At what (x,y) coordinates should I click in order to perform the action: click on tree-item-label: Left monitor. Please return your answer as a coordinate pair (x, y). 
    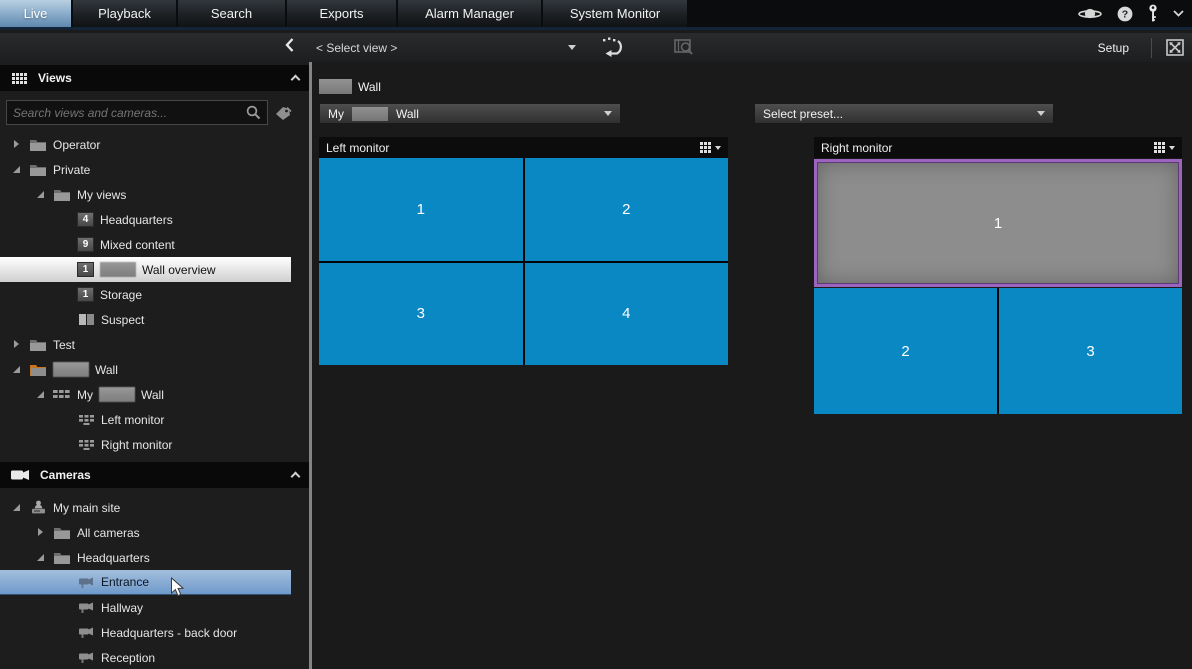
    Looking at the image, I should click on (133, 419).